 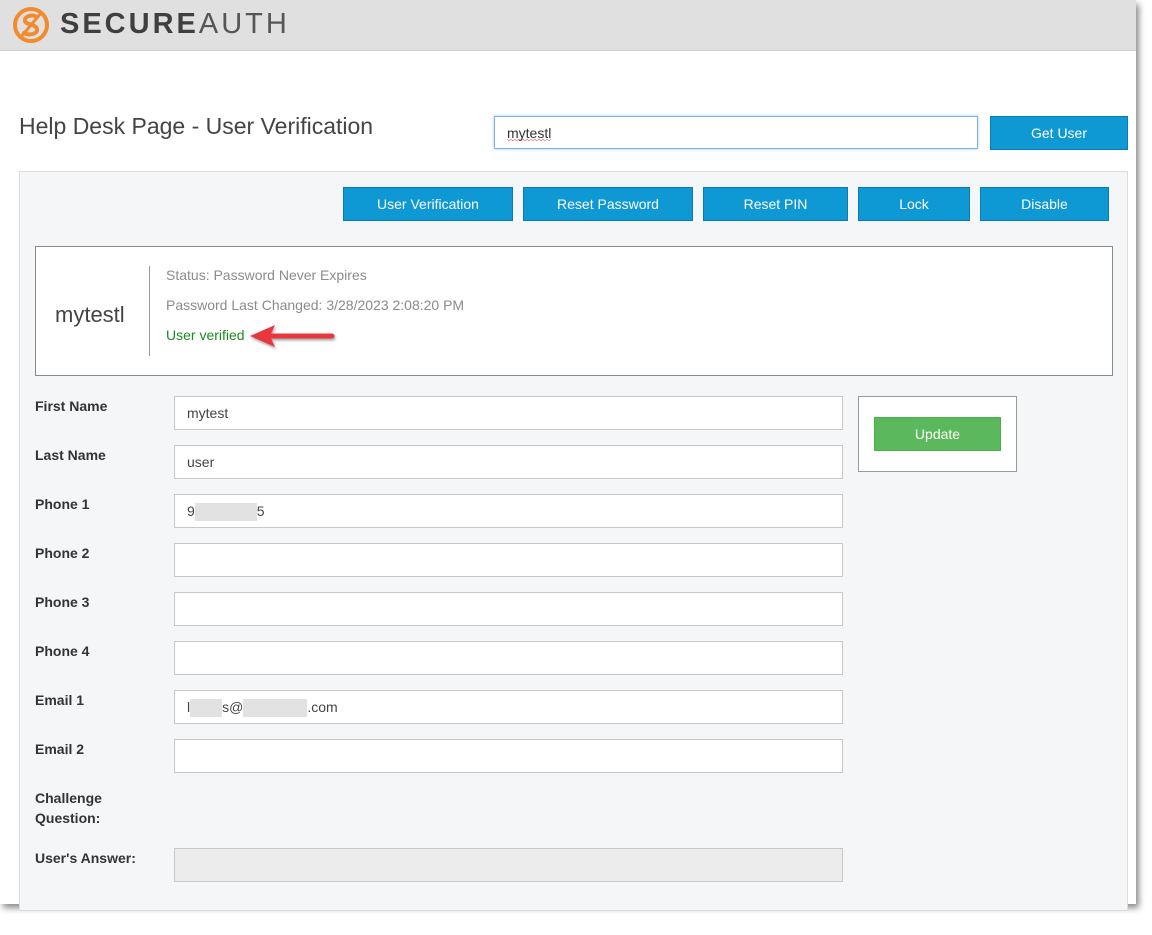 I want to click on spellcheck-underline, so click(x=529, y=140).